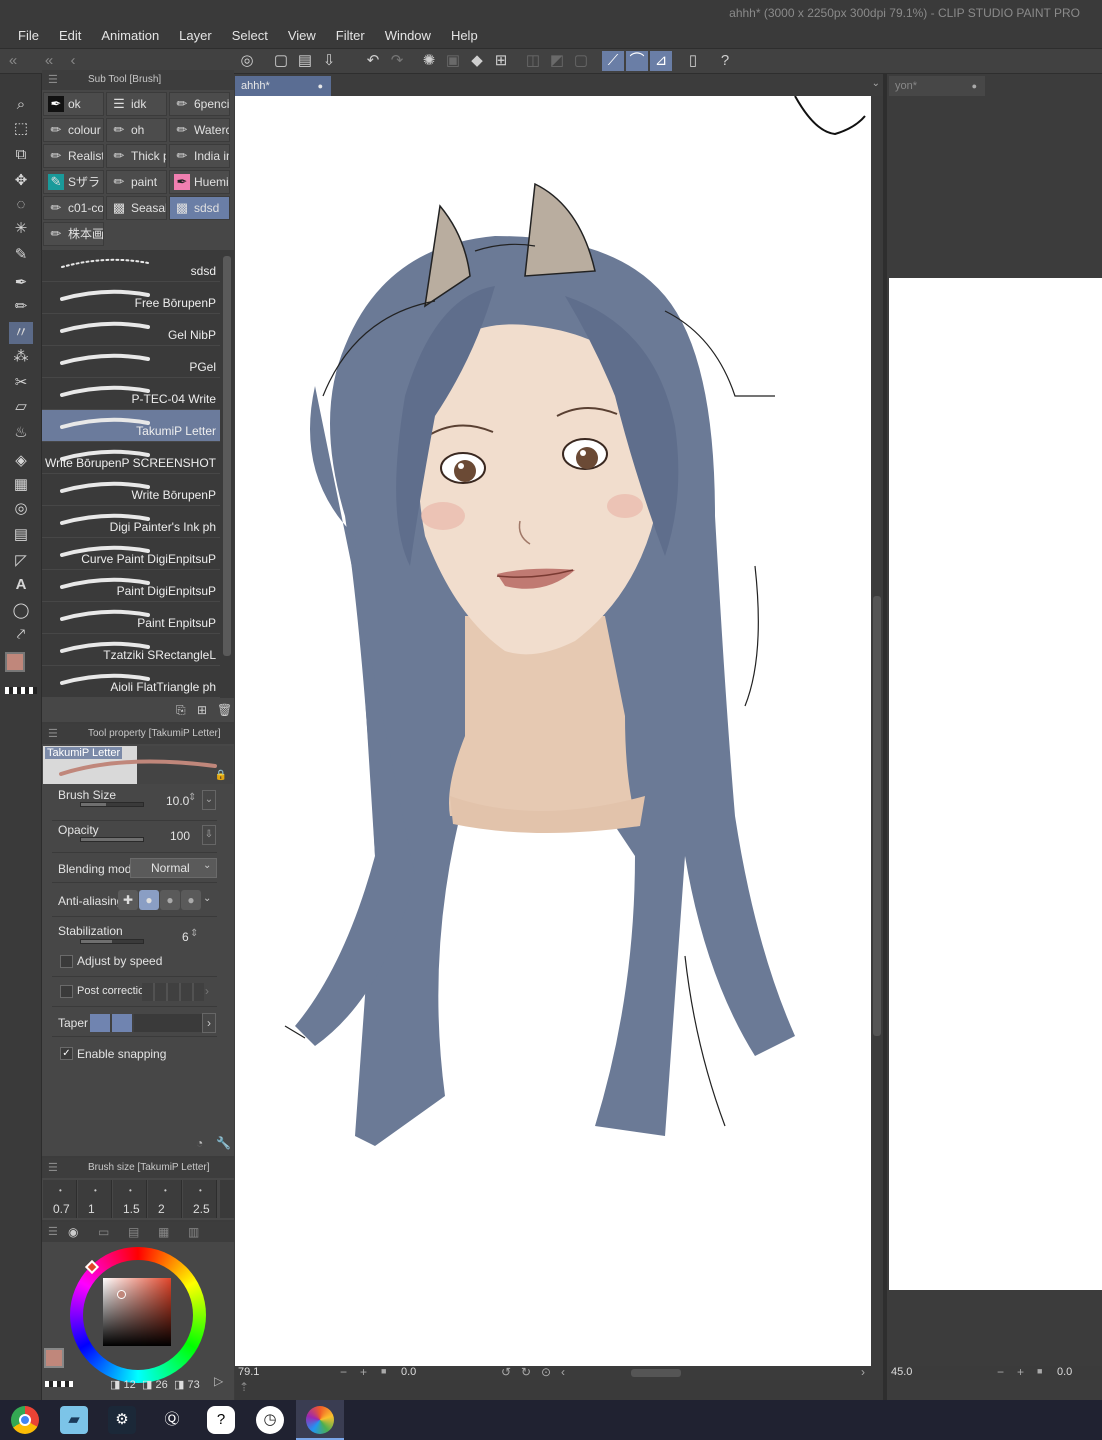 The image size is (1102, 1440). What do you see at coordinates (131, 298) in the screenshot?
I see `brush-list-item: Free BōrupenP` at bounding box center [131, 298].